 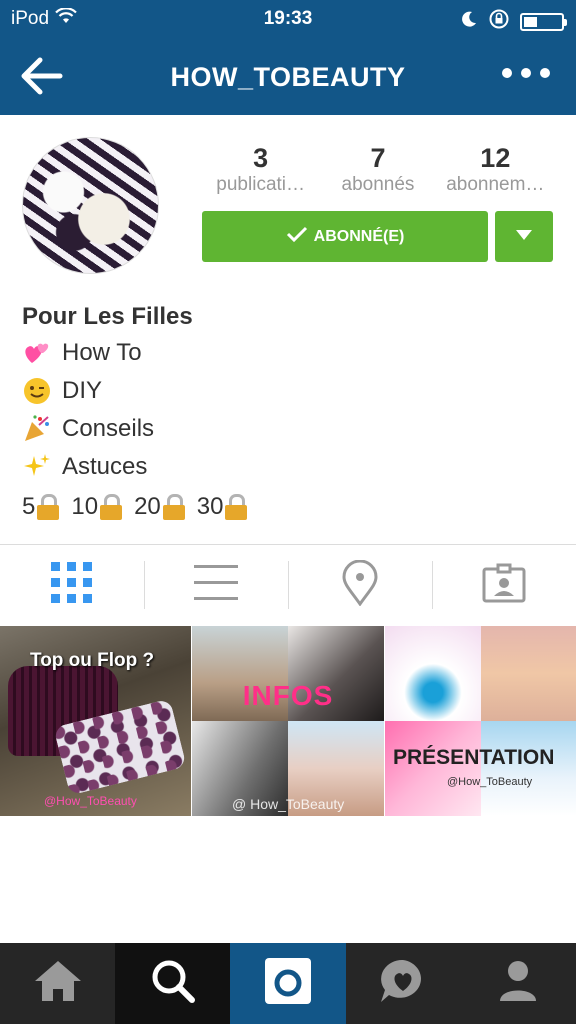 I want to click on top-bar: iPod 19:33 HOW_TOBEAUTY, so click(x=288, y=57).